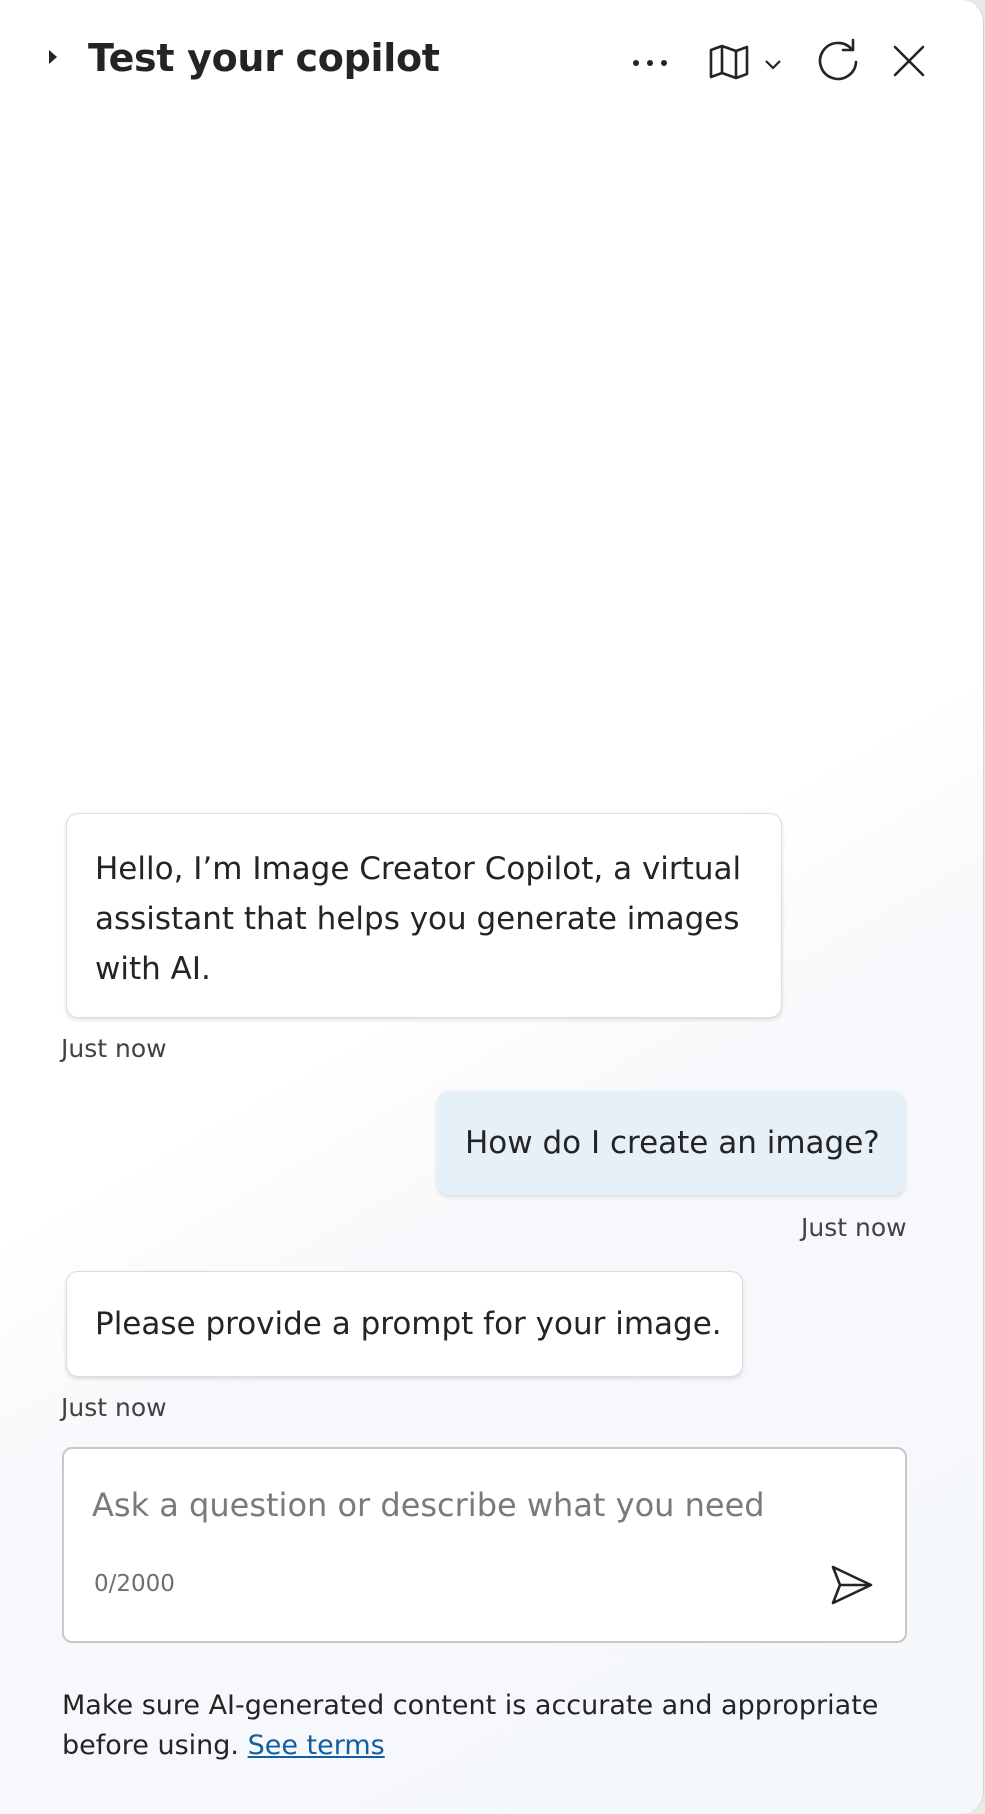  I want to click on user-message: How do I create an image?, so click(671, 1143).